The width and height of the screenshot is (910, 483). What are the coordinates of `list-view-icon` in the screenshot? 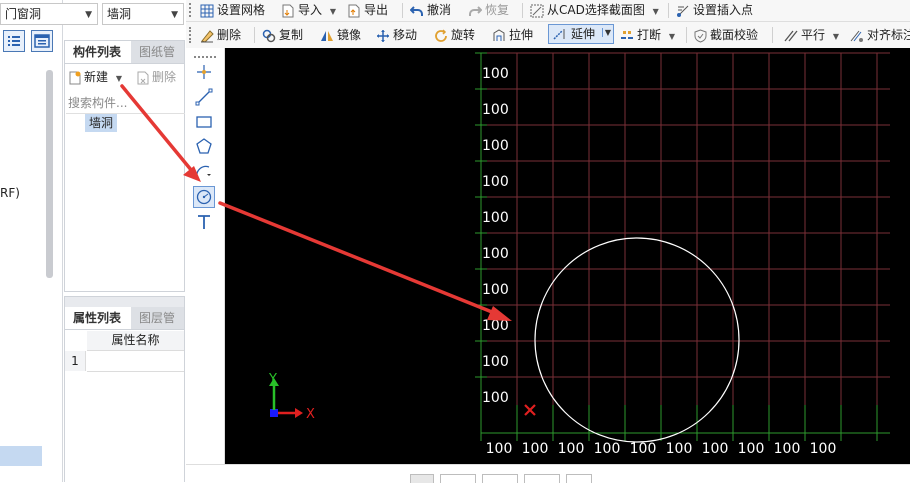 It's located at (14, 41).